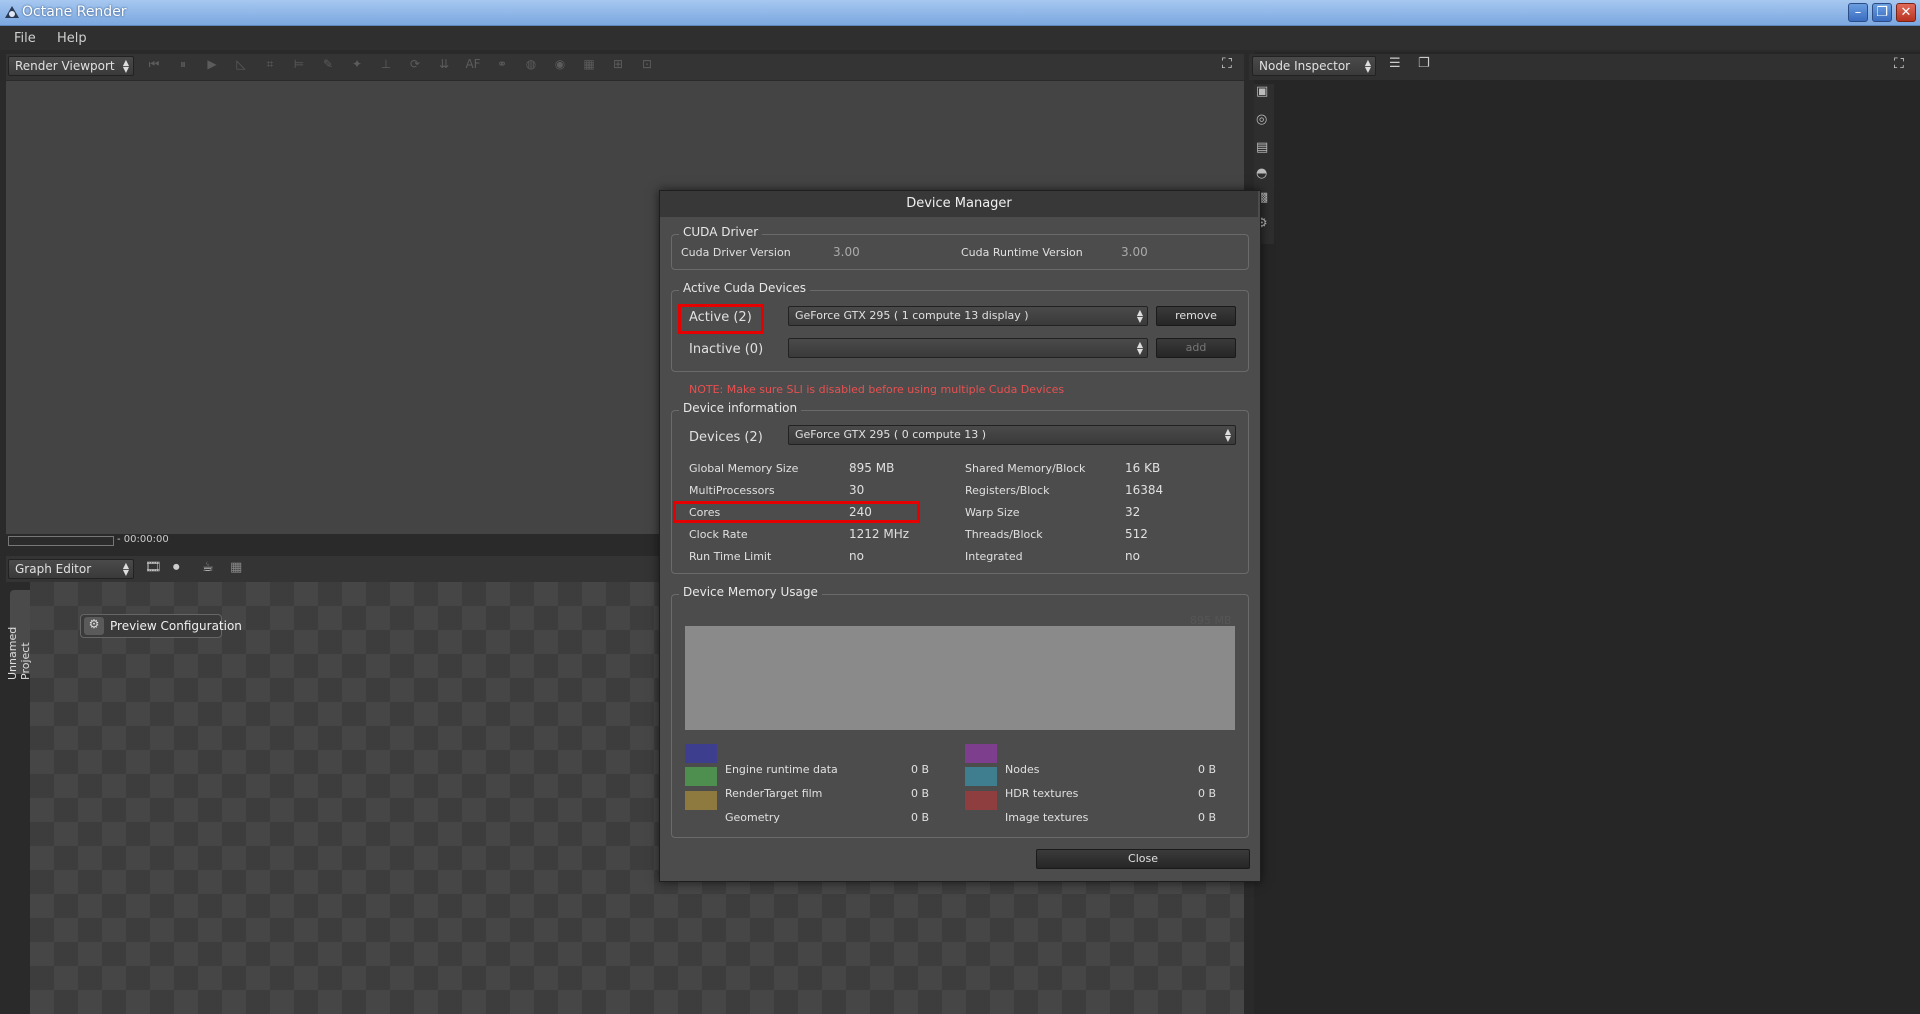  Describe the element at coordinates (176, 567) in the screenshot. I see `record-icon: ⏺` at that location.